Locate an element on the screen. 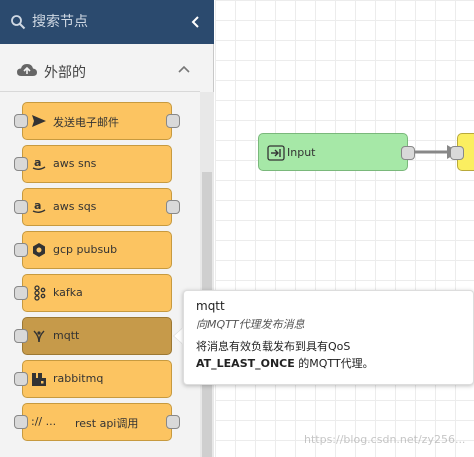  palette-node-rest-api: :// ... rest api调用 is located at coordinates (97, 422).